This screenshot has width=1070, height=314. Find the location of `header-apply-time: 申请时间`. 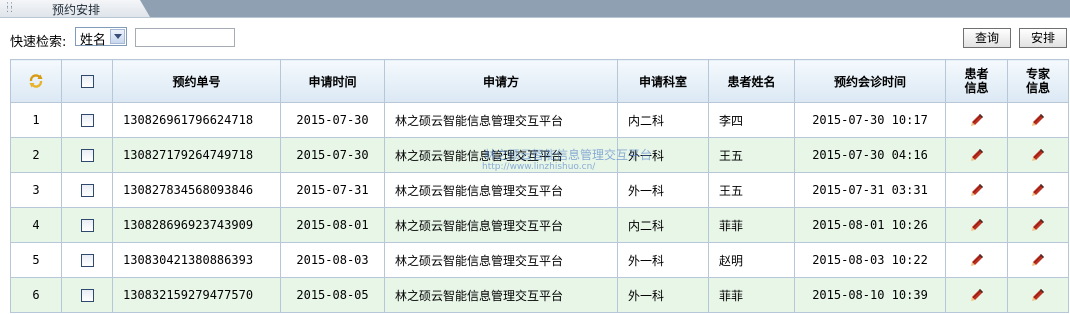

header-apply-time: 申请时间 is located at coordinates (332, 81).